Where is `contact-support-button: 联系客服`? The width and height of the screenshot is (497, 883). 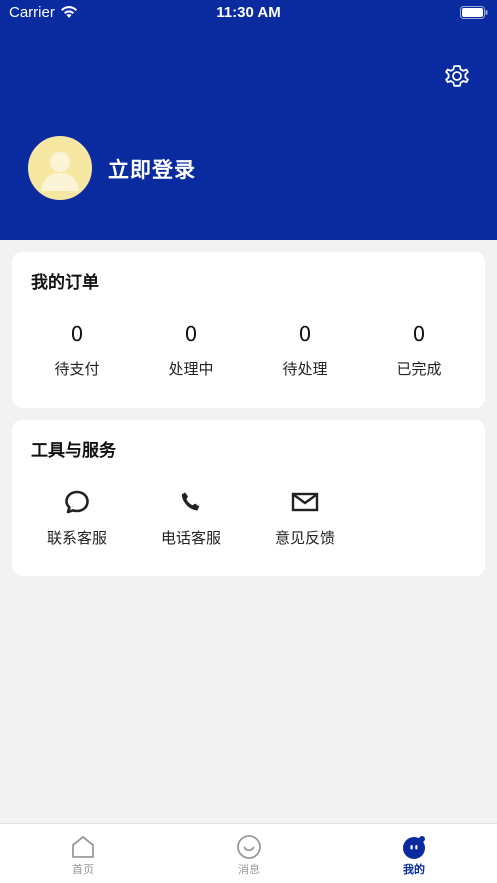
contact-support-button: 联系客服 is located at coordinates (77, 518).